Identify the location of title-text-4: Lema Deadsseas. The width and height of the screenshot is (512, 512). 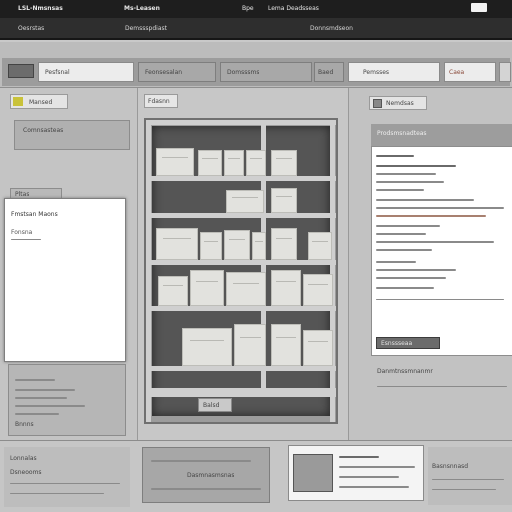
(293, 8).